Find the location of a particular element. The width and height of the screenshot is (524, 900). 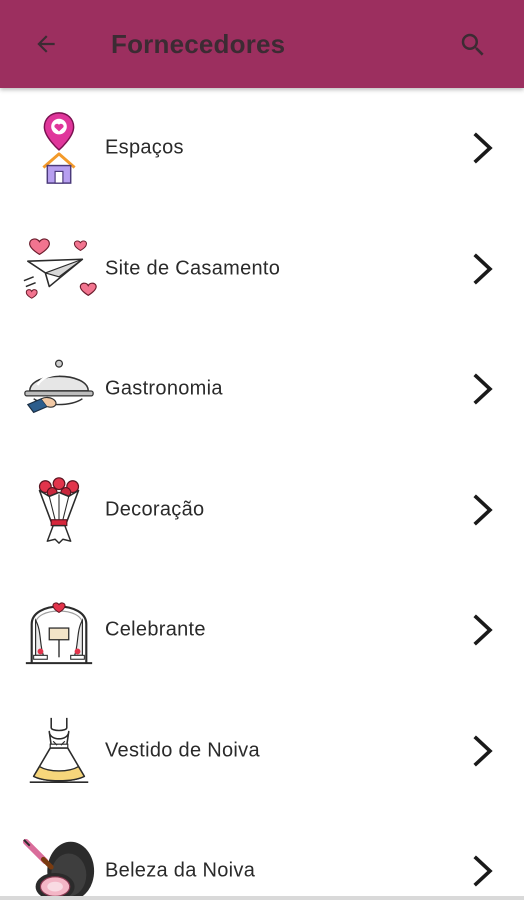

list-item-label: Decoração is located at coordinates (155, 509).